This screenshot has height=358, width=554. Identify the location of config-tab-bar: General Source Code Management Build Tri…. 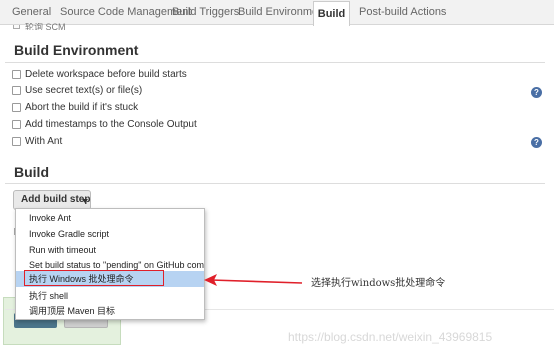
(277, 13).